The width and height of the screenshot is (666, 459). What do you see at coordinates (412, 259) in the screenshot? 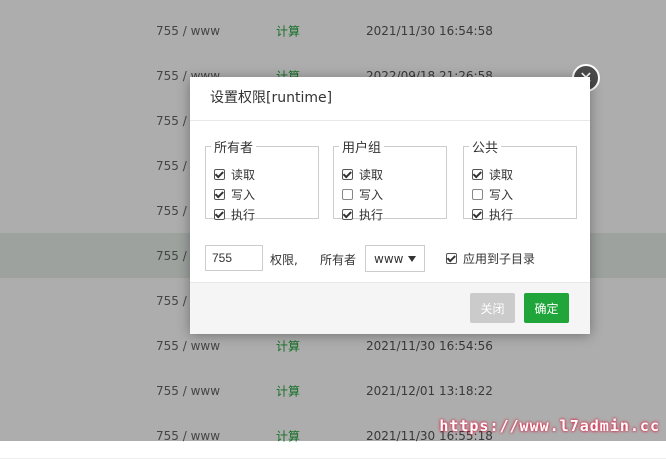
I see `chevron-down-icon` at bounding box center [412, 259].